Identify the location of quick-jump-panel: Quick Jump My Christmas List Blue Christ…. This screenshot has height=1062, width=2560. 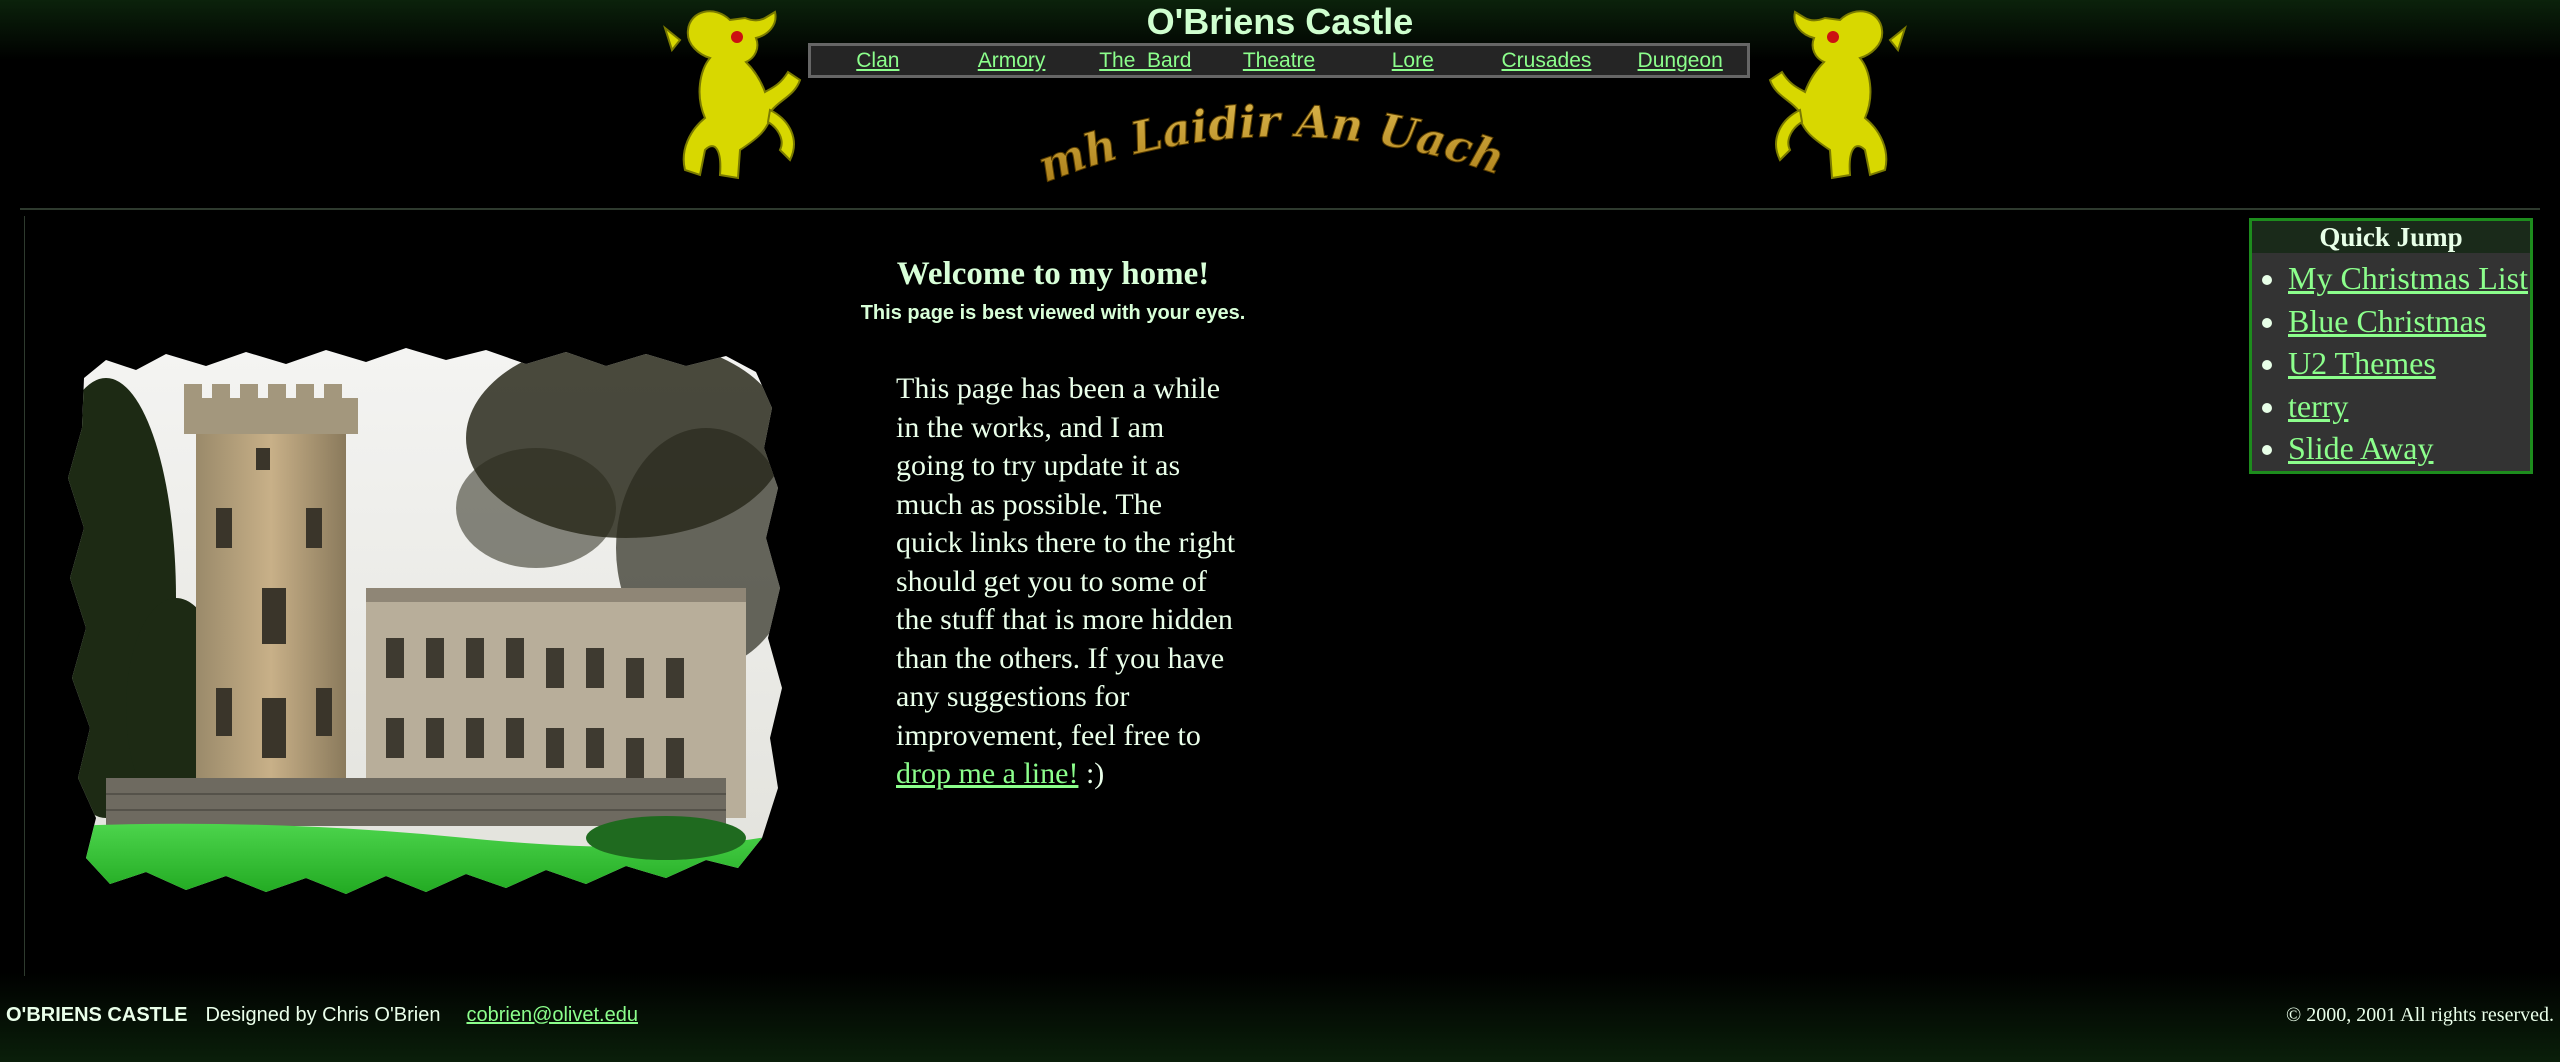
(2391, 346).